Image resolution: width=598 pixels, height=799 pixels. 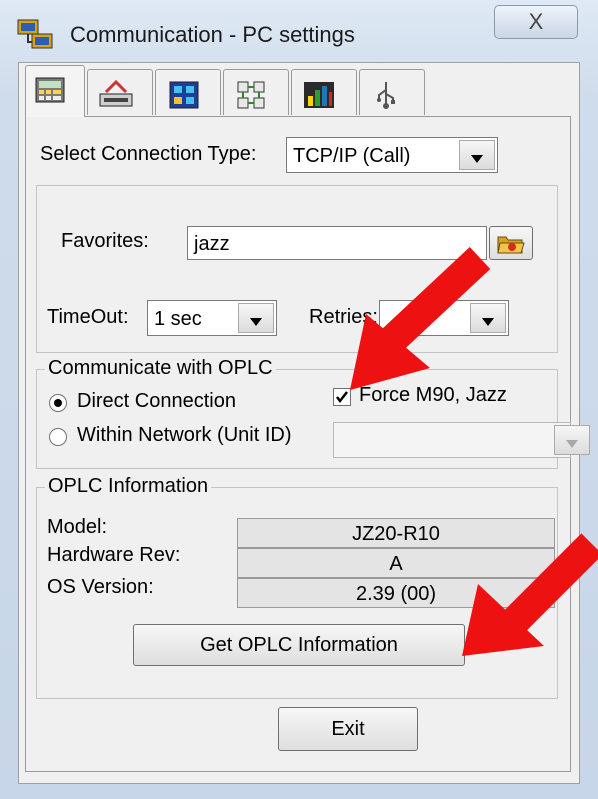 What do you see at coordinates (178, 319) in the screenshot?
I see `timeout-value: 1 sec` at bounding box center [178, 319].